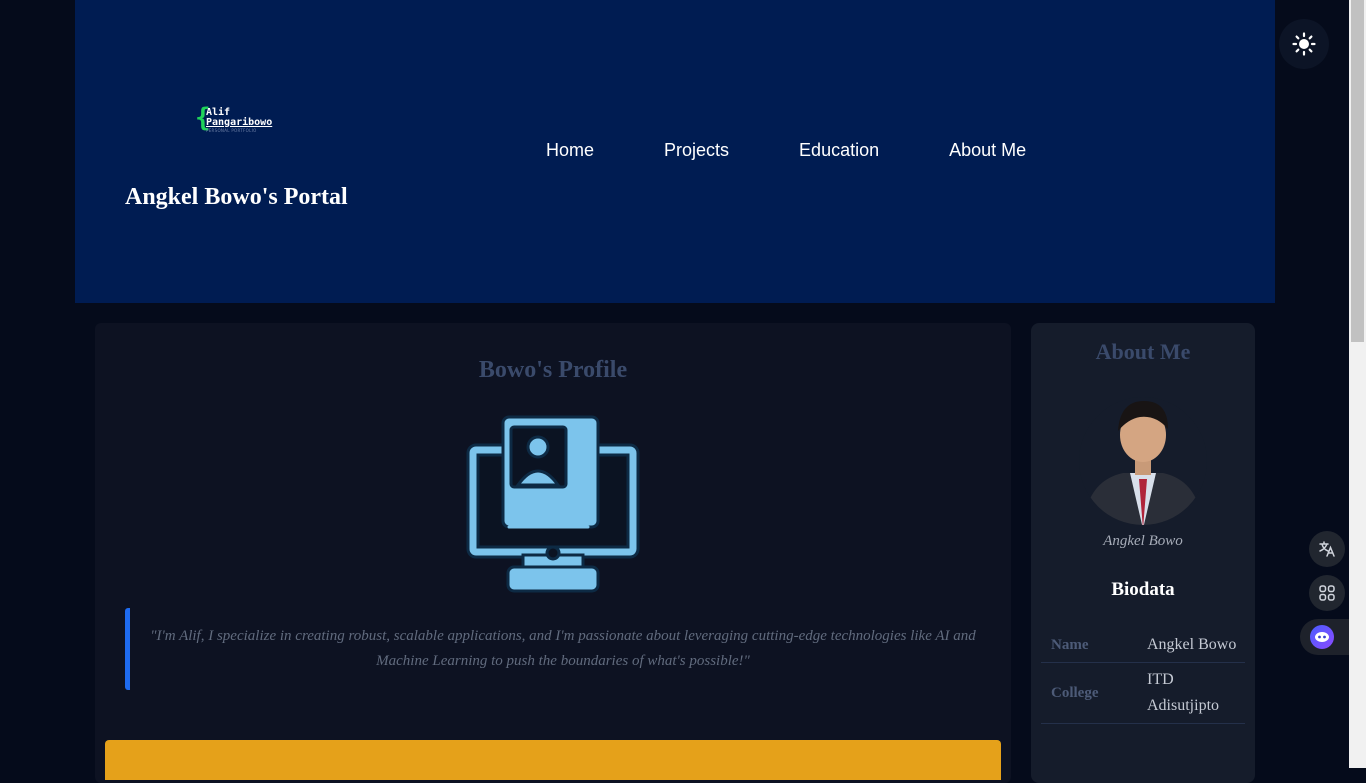  Describe the element at coordinates (839, 150) in the screenshot. I see `nav-education: Education` at that location.